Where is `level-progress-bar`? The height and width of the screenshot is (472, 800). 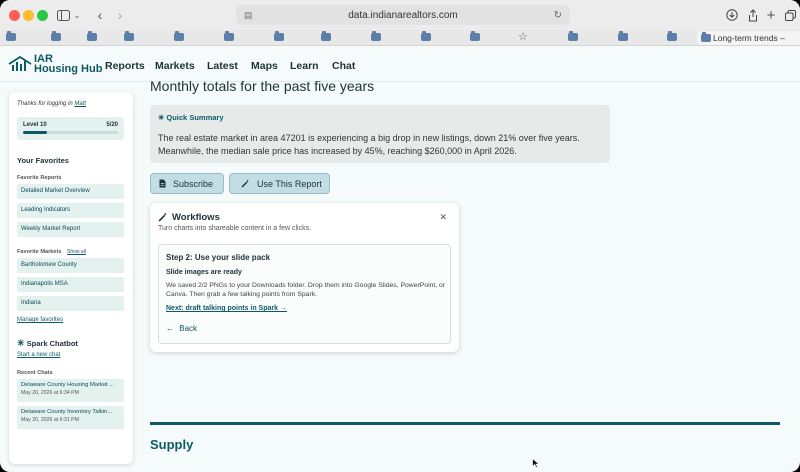 level-progress-bar is located at coordinates (70, 132).